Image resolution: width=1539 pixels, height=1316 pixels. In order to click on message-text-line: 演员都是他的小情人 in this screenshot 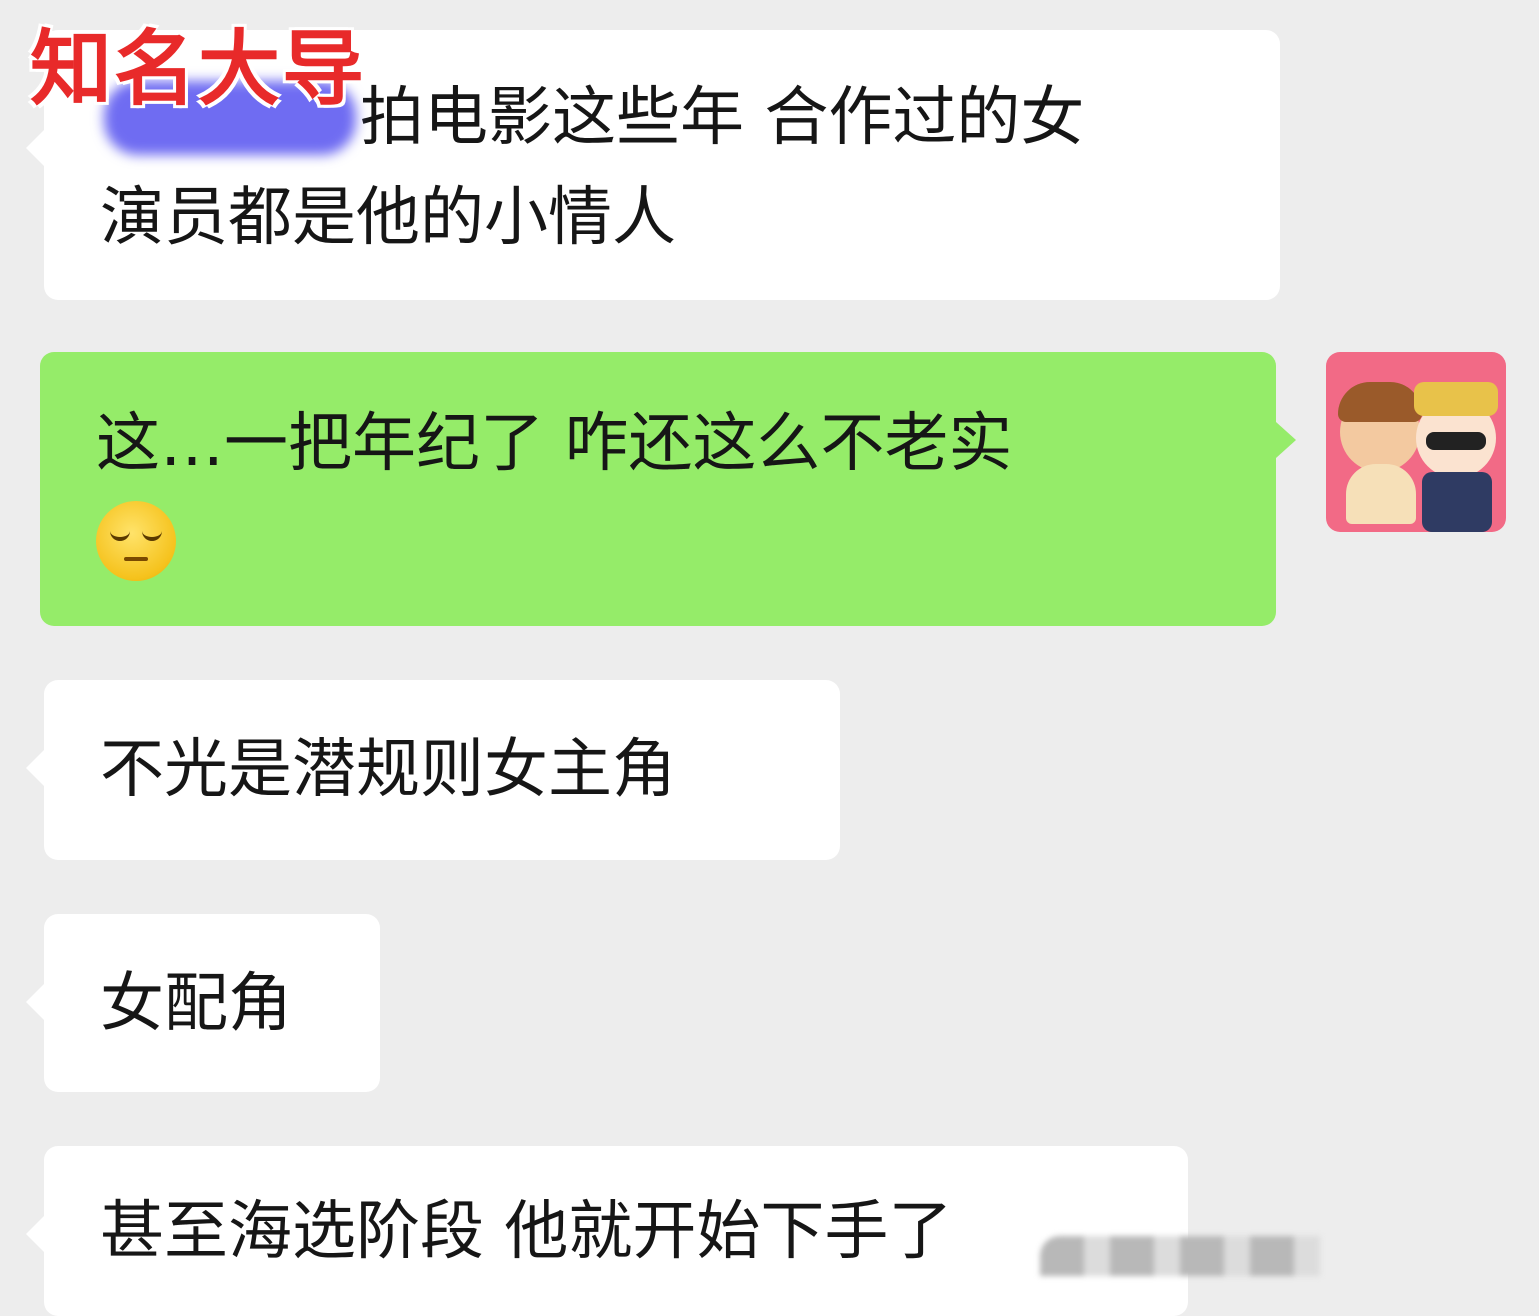, I will do `click(388, 218)`.